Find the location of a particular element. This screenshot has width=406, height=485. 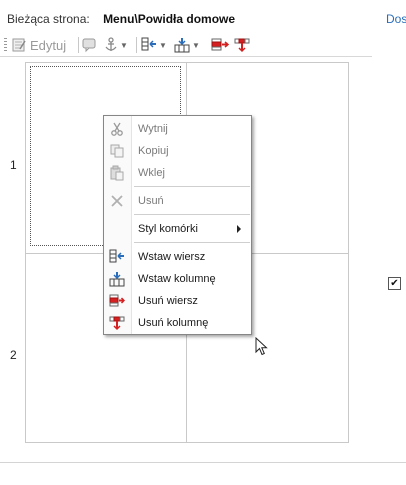

comment-icon is located at coordinates (89, 45).